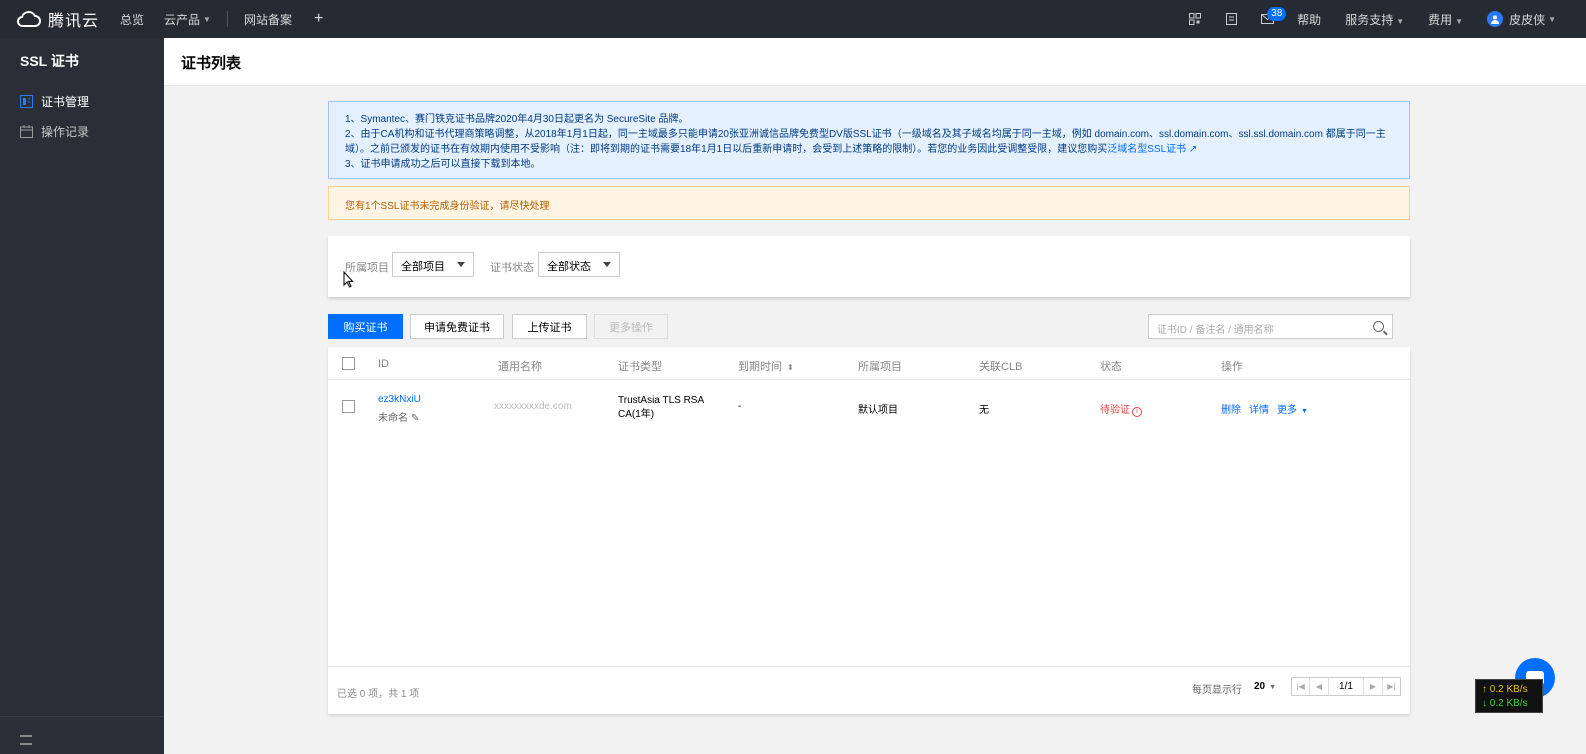 The height and width of the screenshot is (754, 1586). Describe the element at coordinates (1505, 689) in the screenshot. I see `upload-speed: ↑ 0.2 KB/s` at that location.